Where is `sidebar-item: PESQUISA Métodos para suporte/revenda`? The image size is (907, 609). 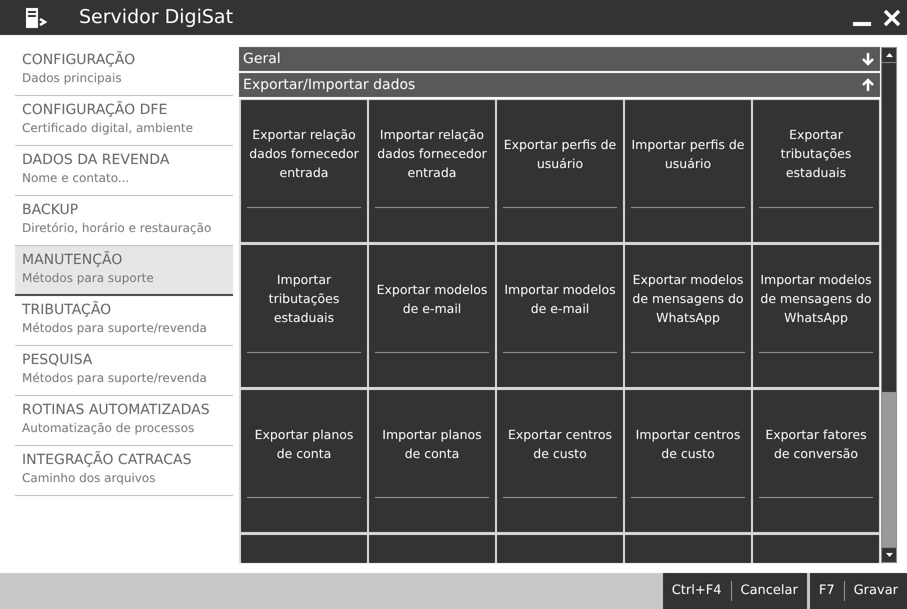
sidebar-item: PESQUISA Métodos para suporte/revenda is located at coordinates (124, 371).